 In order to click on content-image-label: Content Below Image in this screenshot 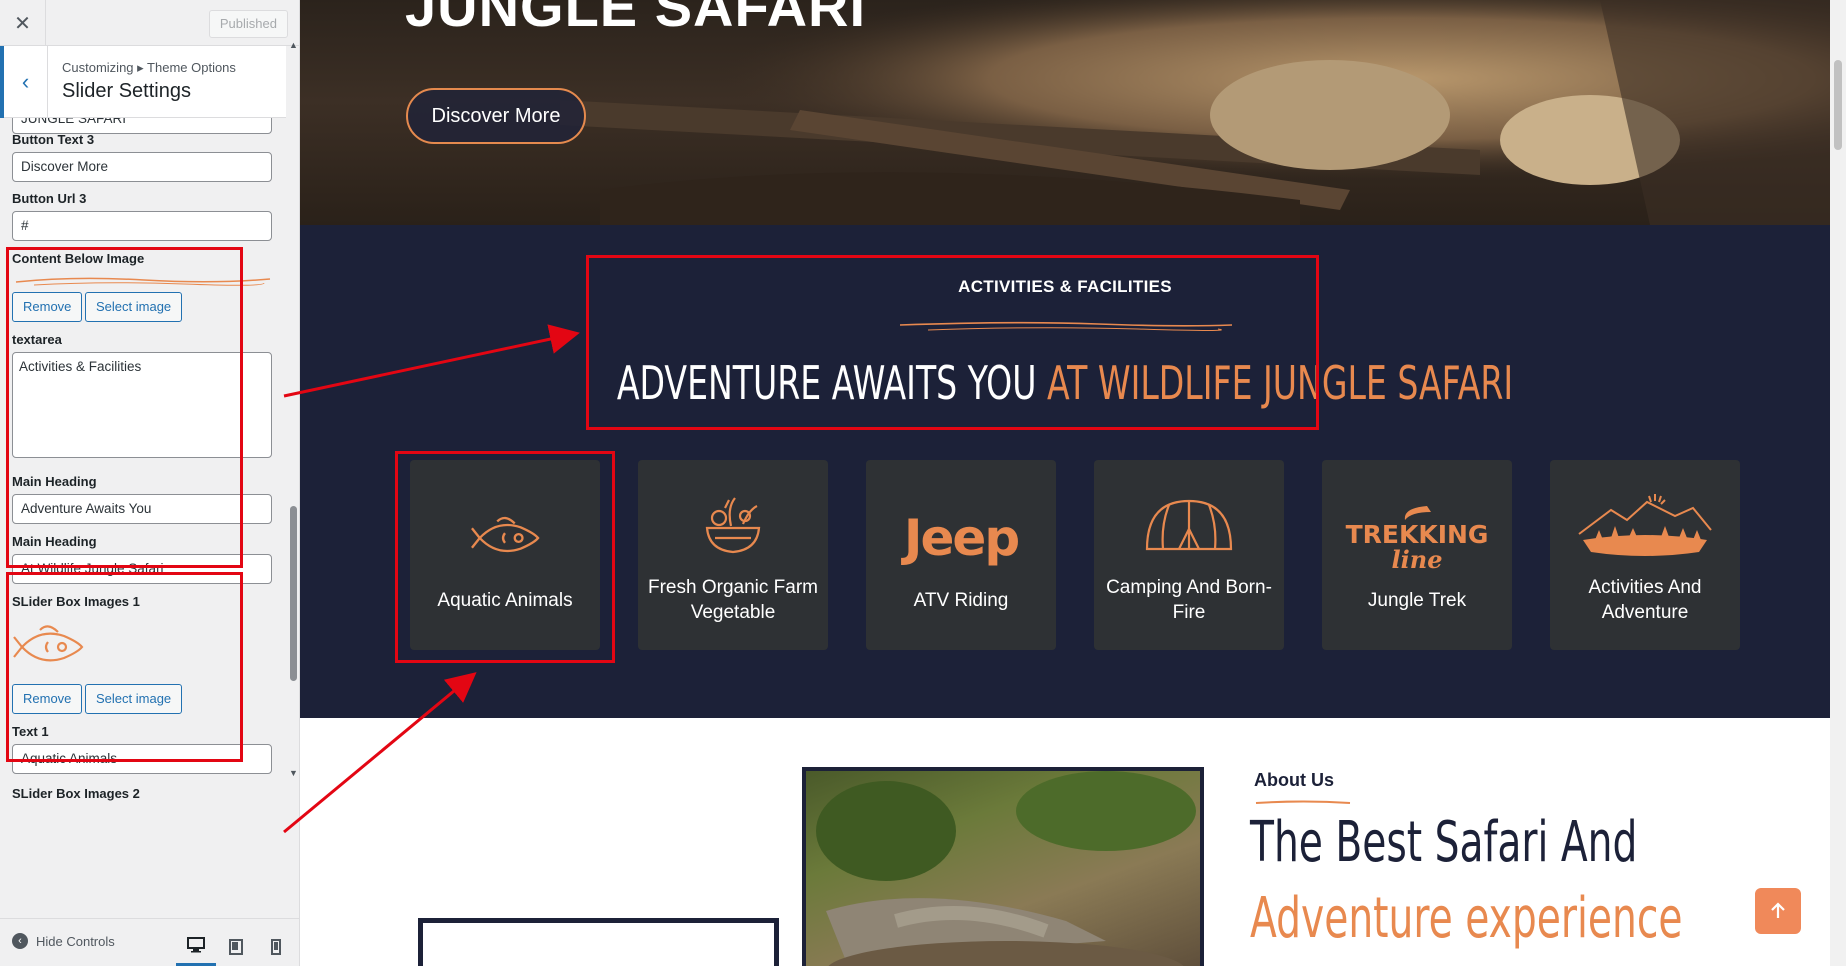, I will do `click(78, 258)`.